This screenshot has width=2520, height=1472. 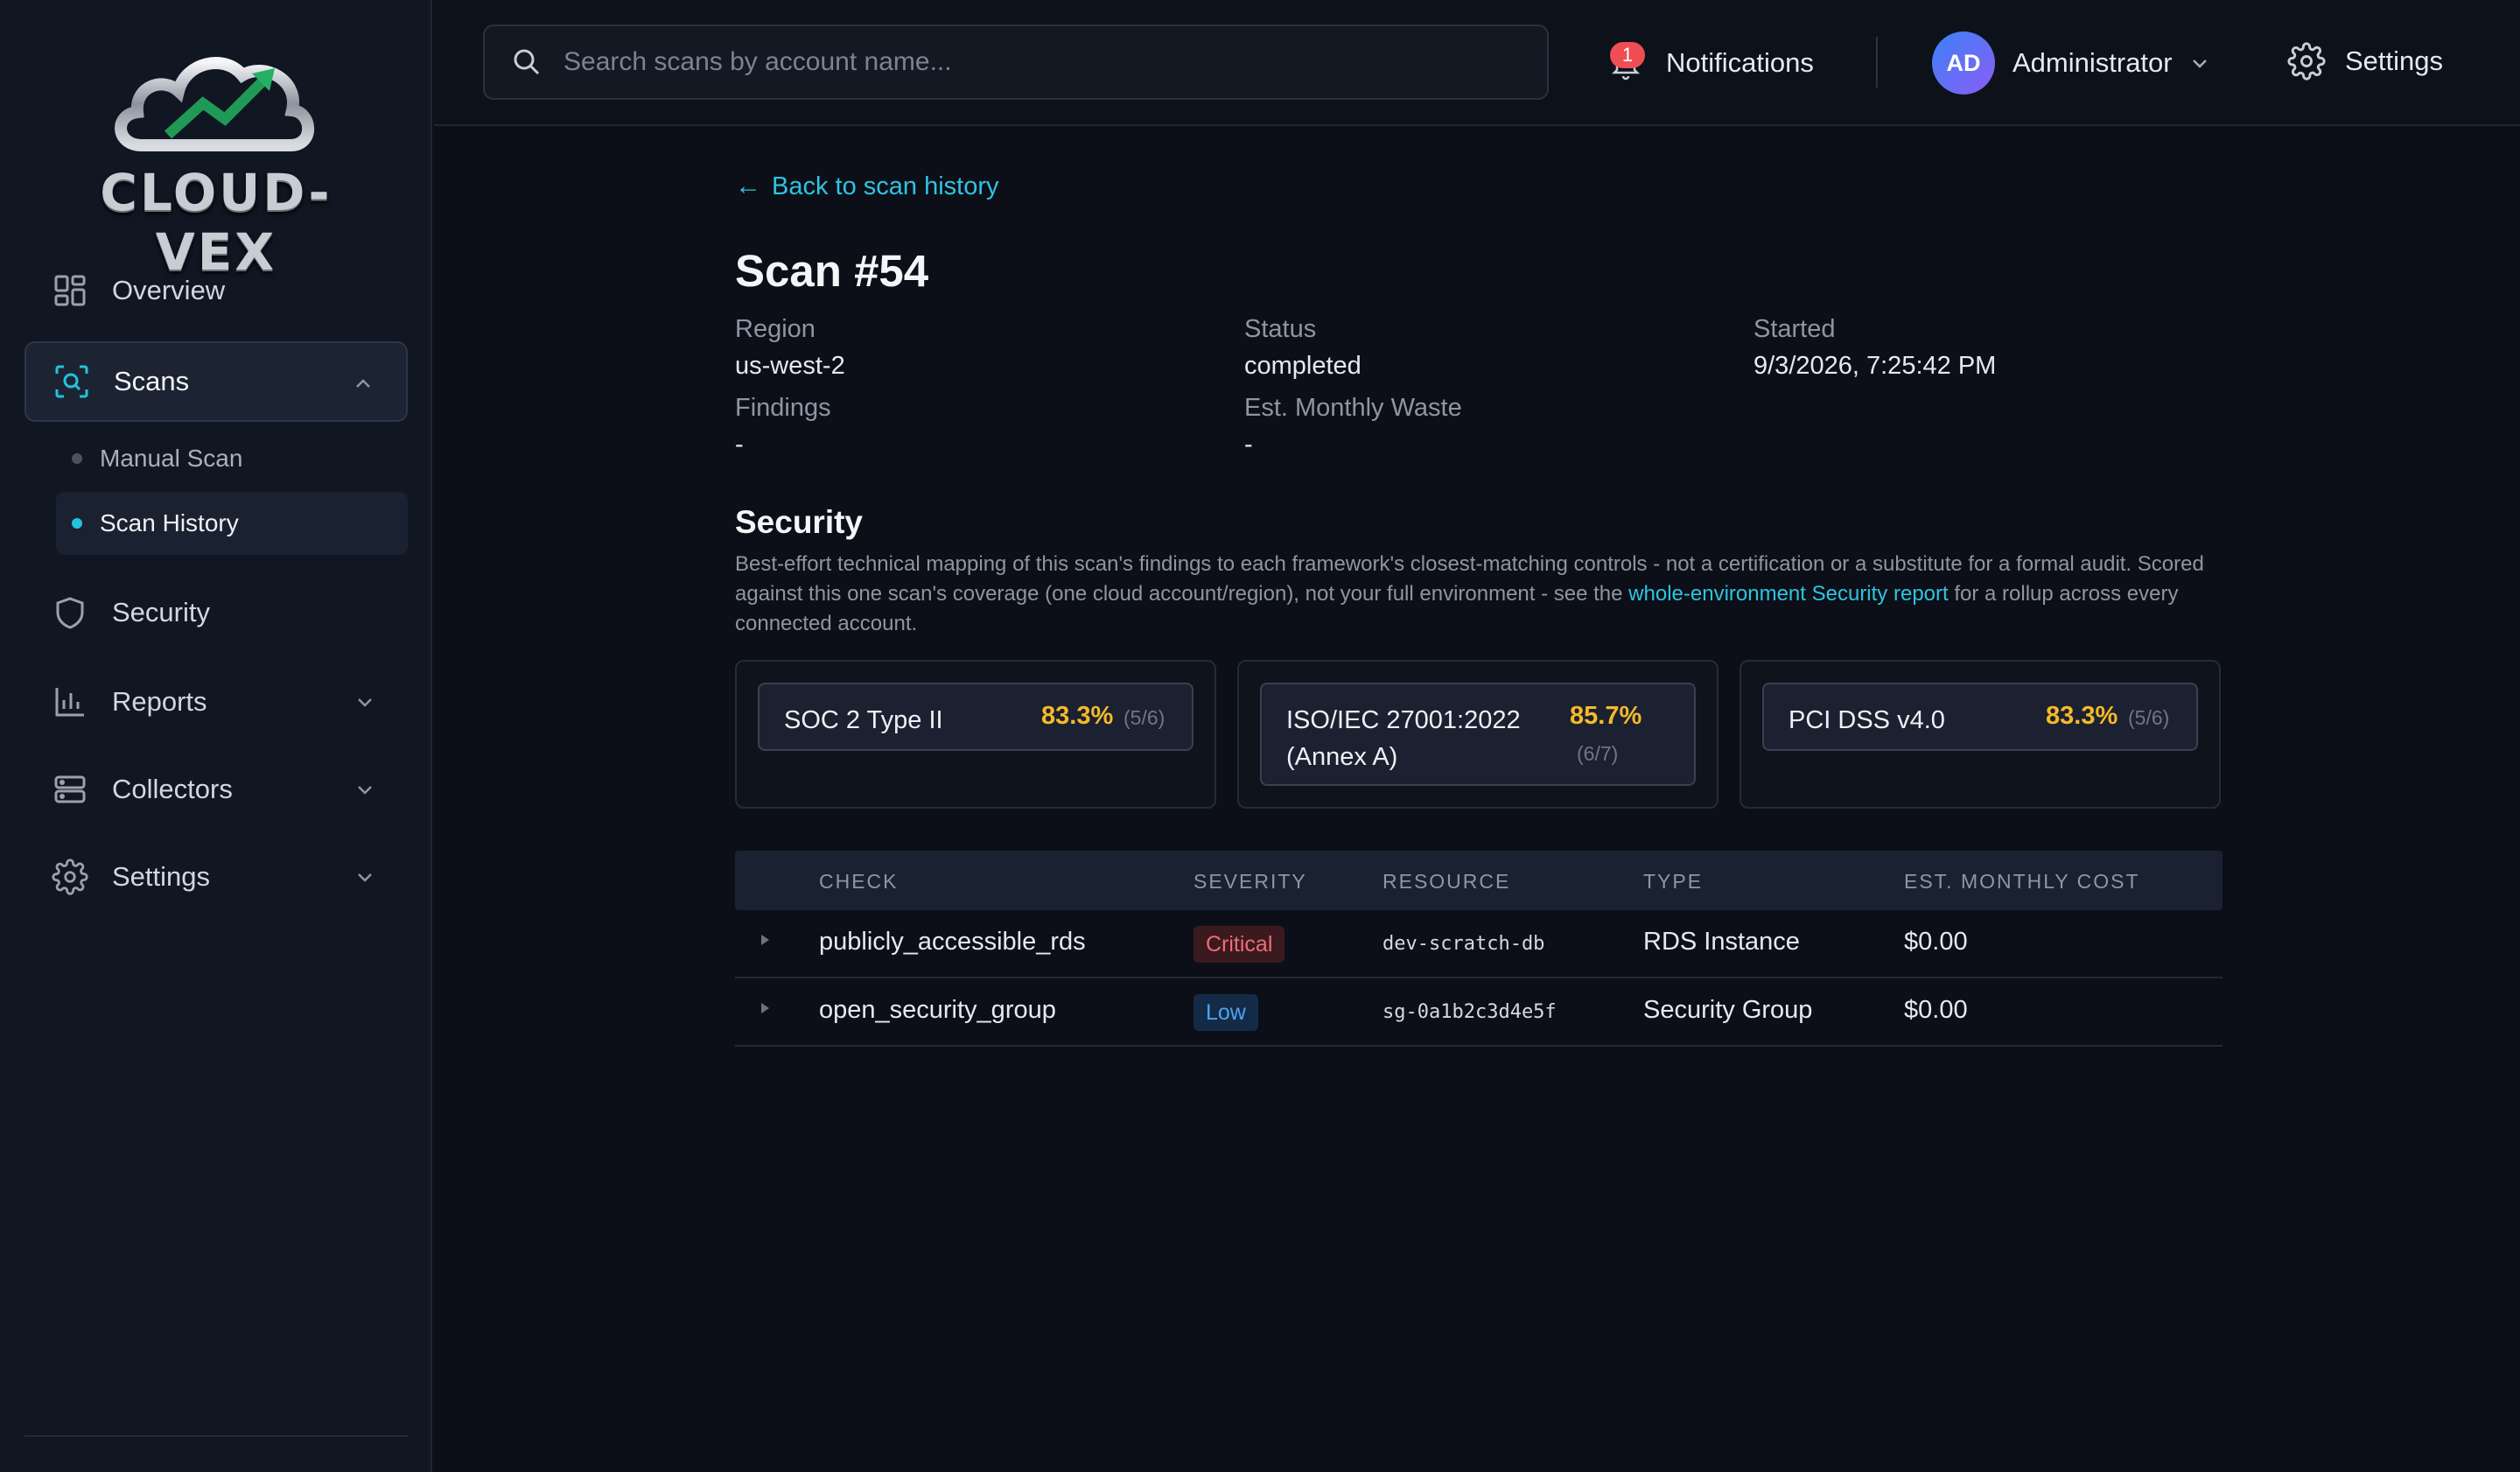 I want to click on security-report-link: whole-environment Security report, so click(x=1788, y=594).